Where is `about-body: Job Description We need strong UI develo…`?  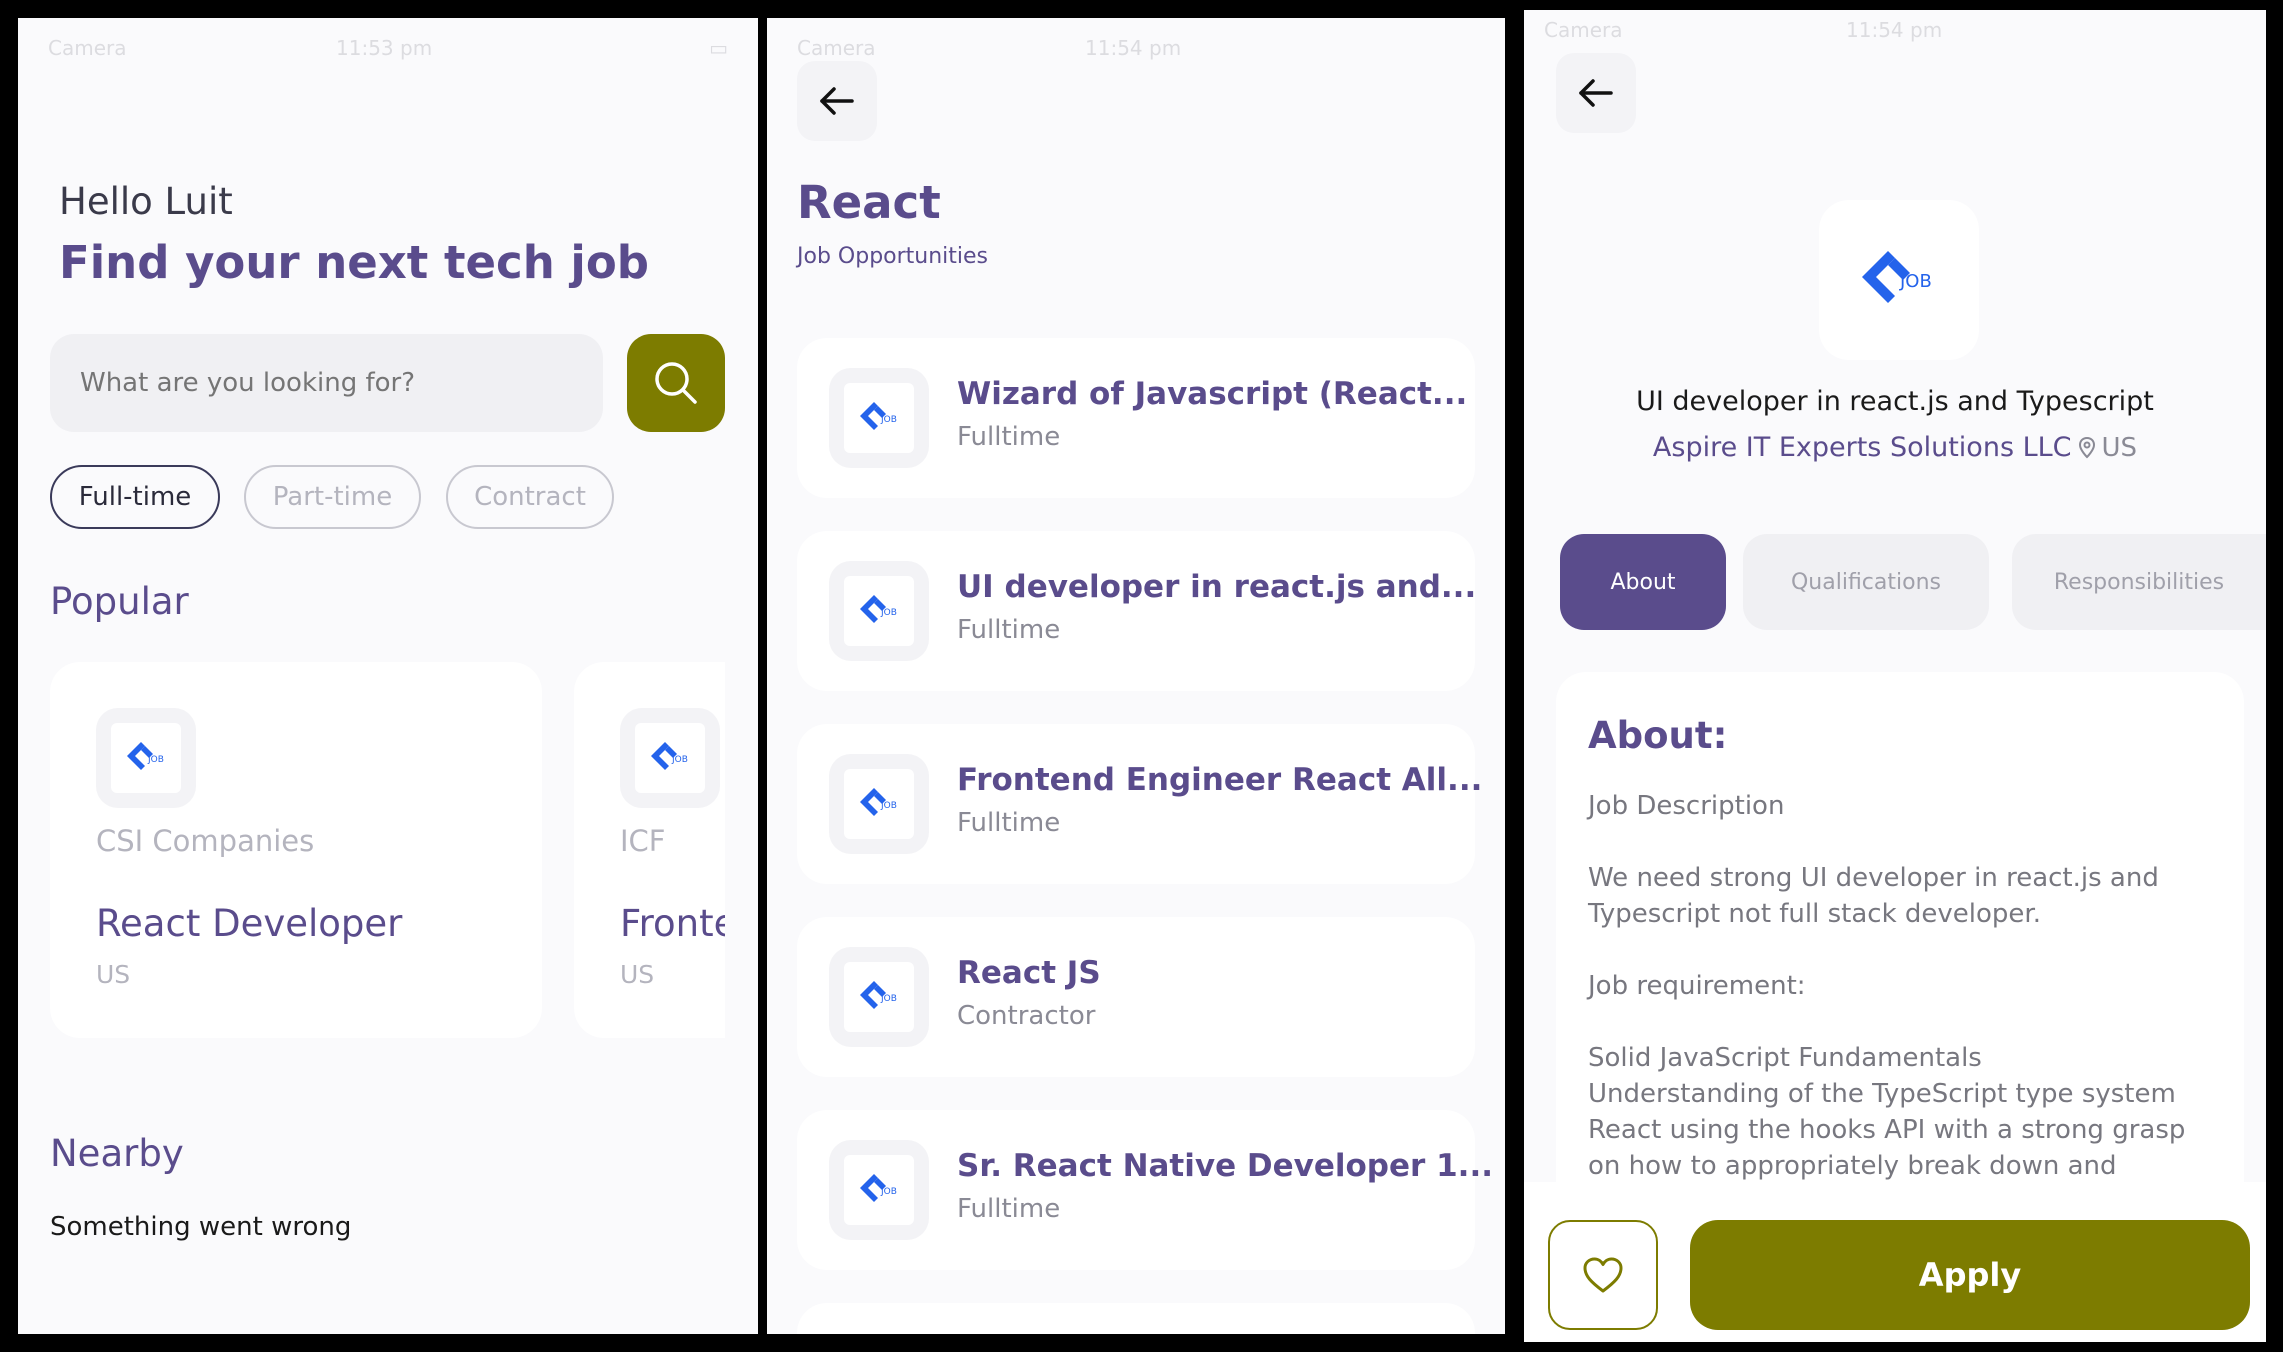 about-body: Job Description We need strong UI develo… is located at coordinates (1908, 986).